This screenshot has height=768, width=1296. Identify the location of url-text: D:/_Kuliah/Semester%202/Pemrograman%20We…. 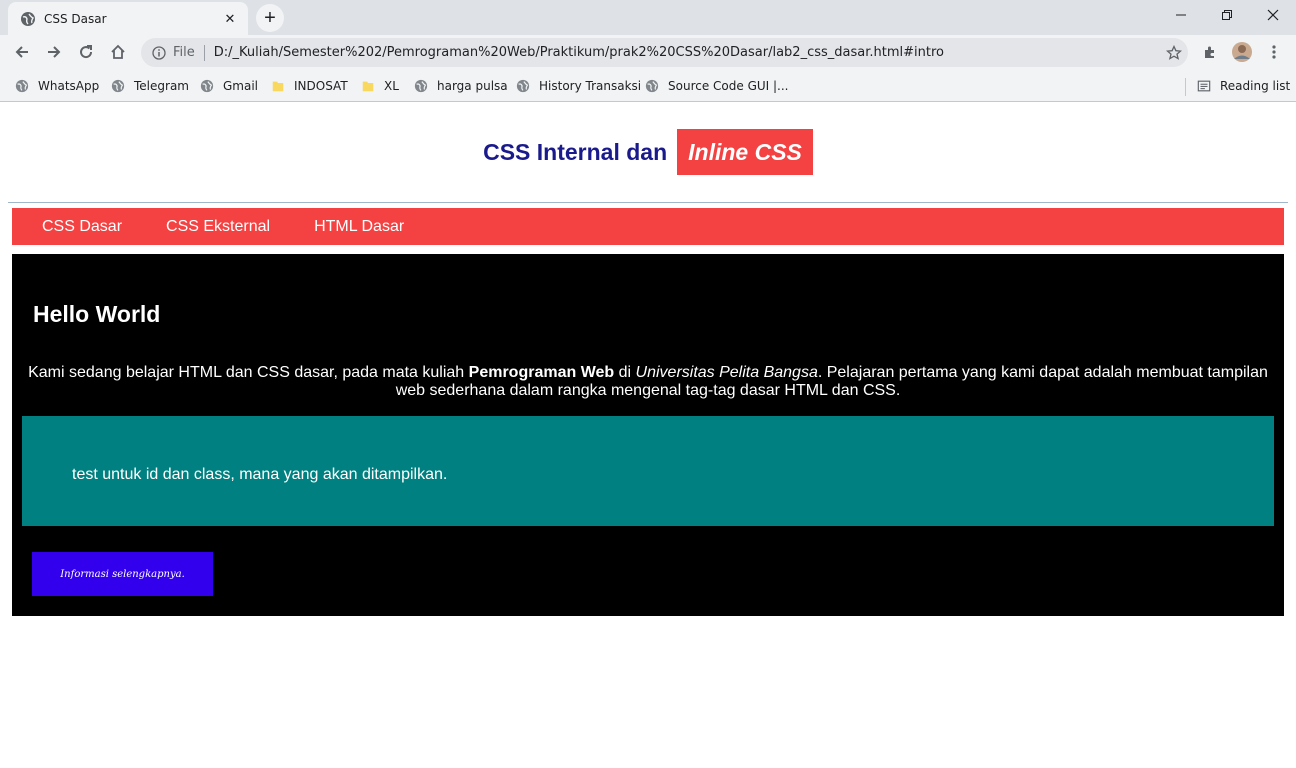
(687, 52).